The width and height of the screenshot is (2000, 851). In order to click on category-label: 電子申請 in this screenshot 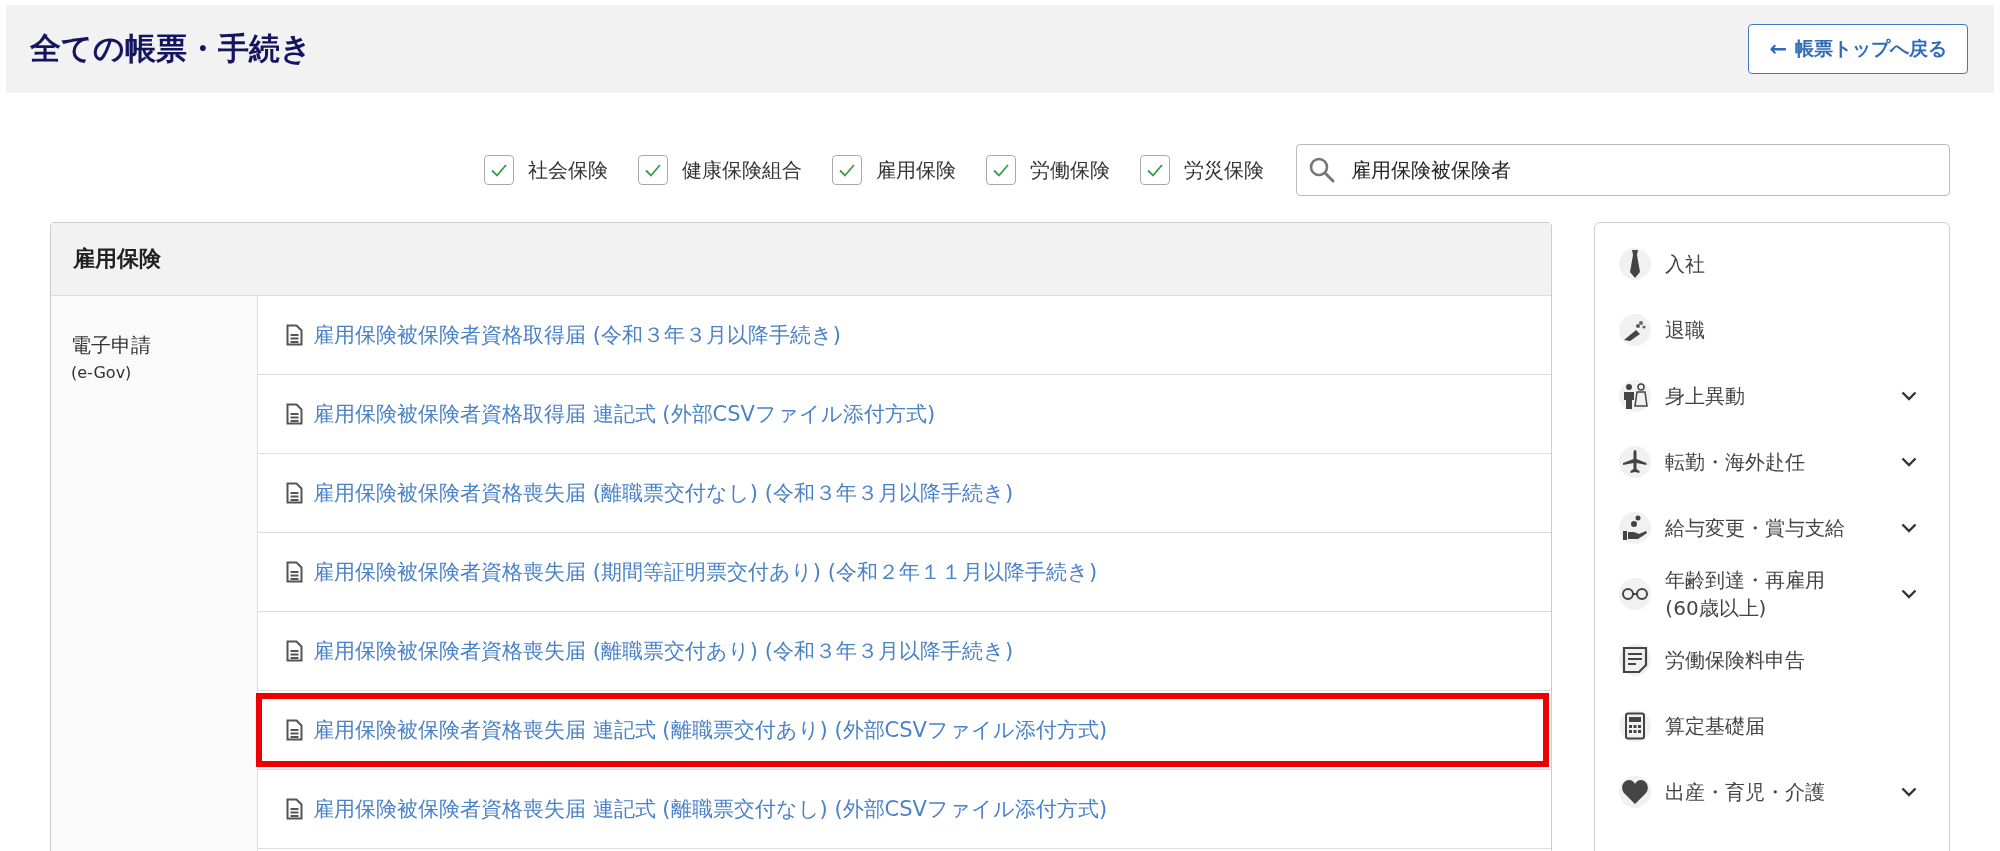, I will do `click(111, 345)`.